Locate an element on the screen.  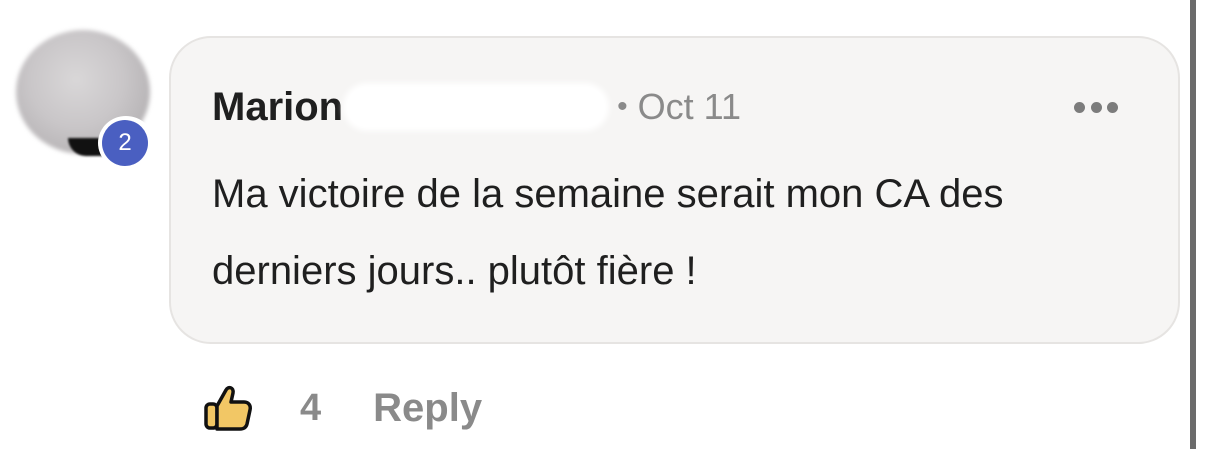
author-name: Marion is located at coordinates (277, 107).